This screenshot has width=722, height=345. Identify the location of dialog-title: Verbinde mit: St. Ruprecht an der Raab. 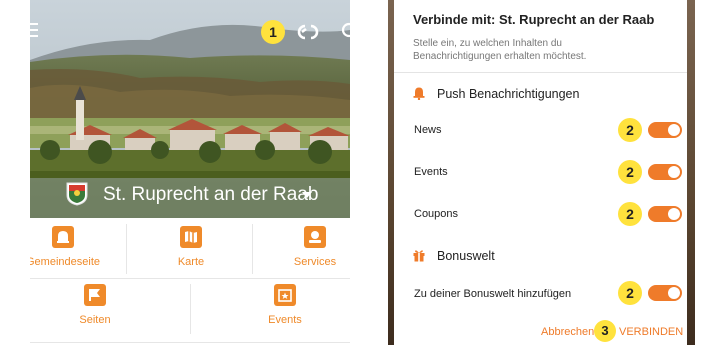
(534, 19).